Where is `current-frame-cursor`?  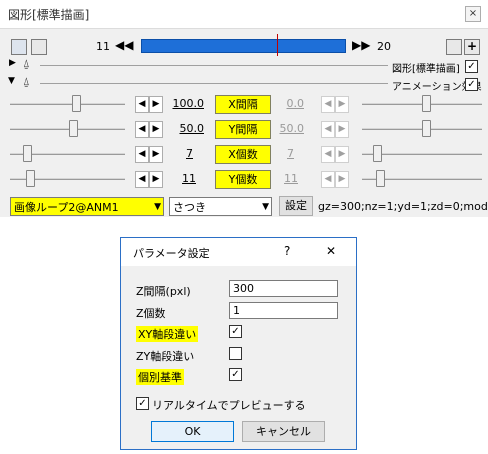
current-frame-cursor is located at coordinates (277, 45).